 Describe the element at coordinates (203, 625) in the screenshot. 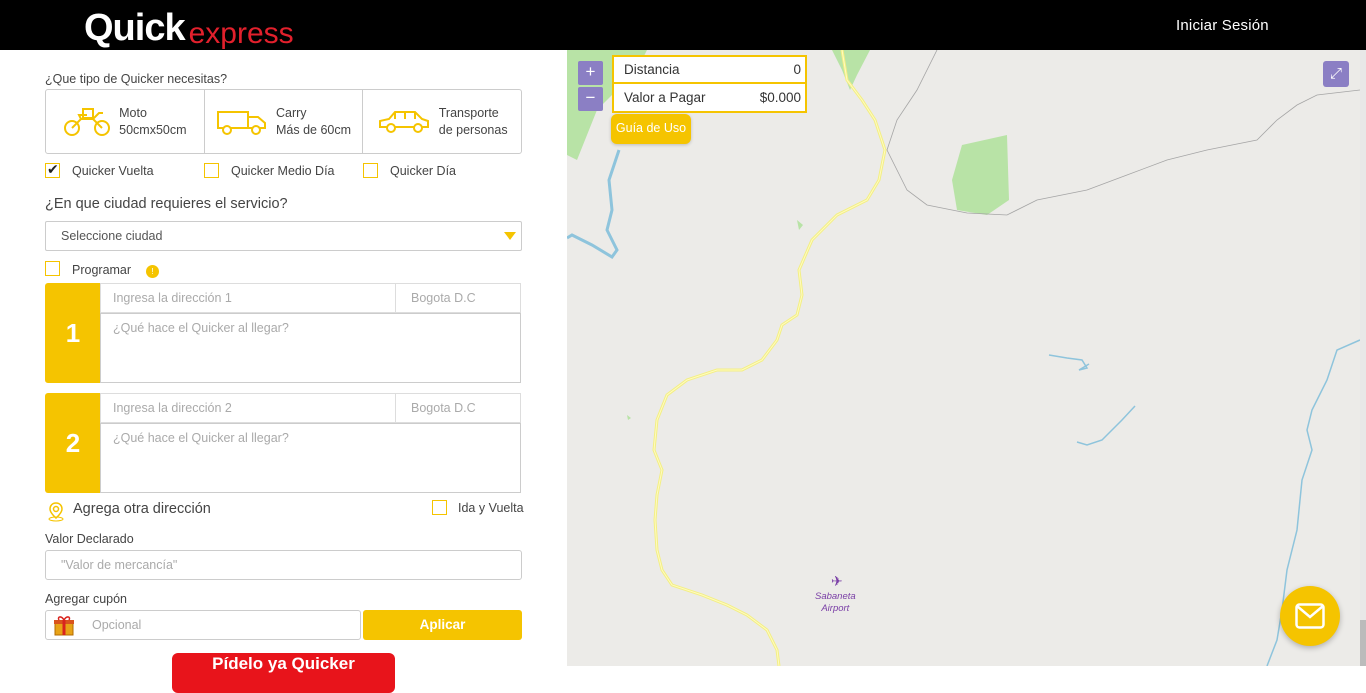

I see `coupon-input: Opcional` at that location.